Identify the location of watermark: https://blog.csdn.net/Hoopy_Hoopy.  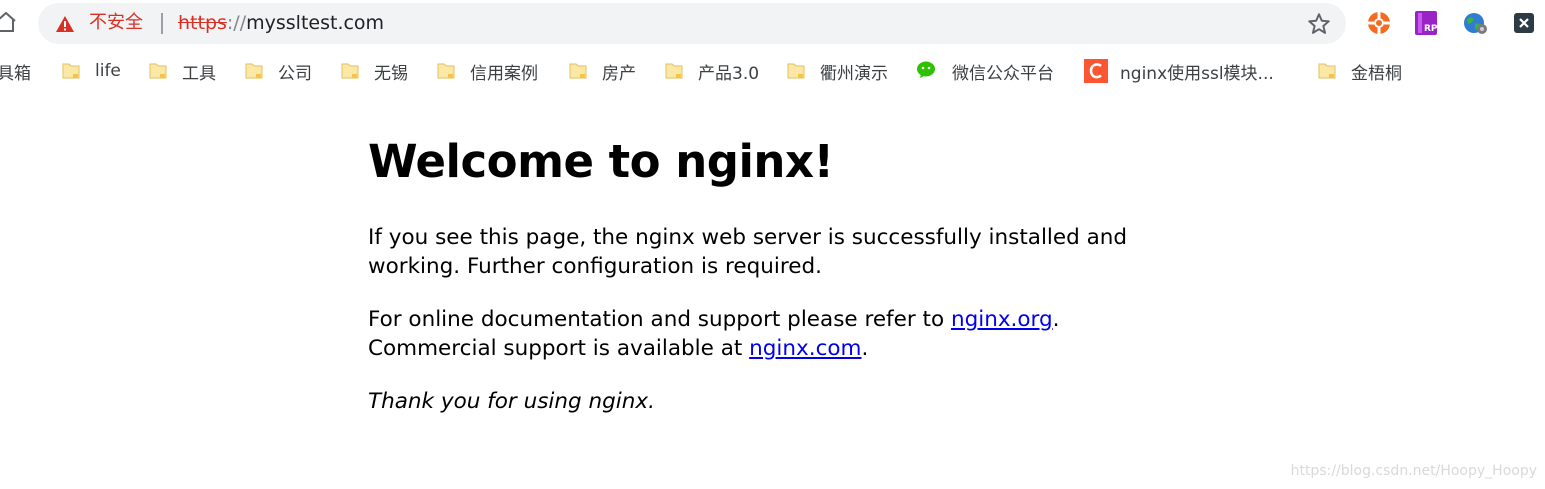
(1413, 471).